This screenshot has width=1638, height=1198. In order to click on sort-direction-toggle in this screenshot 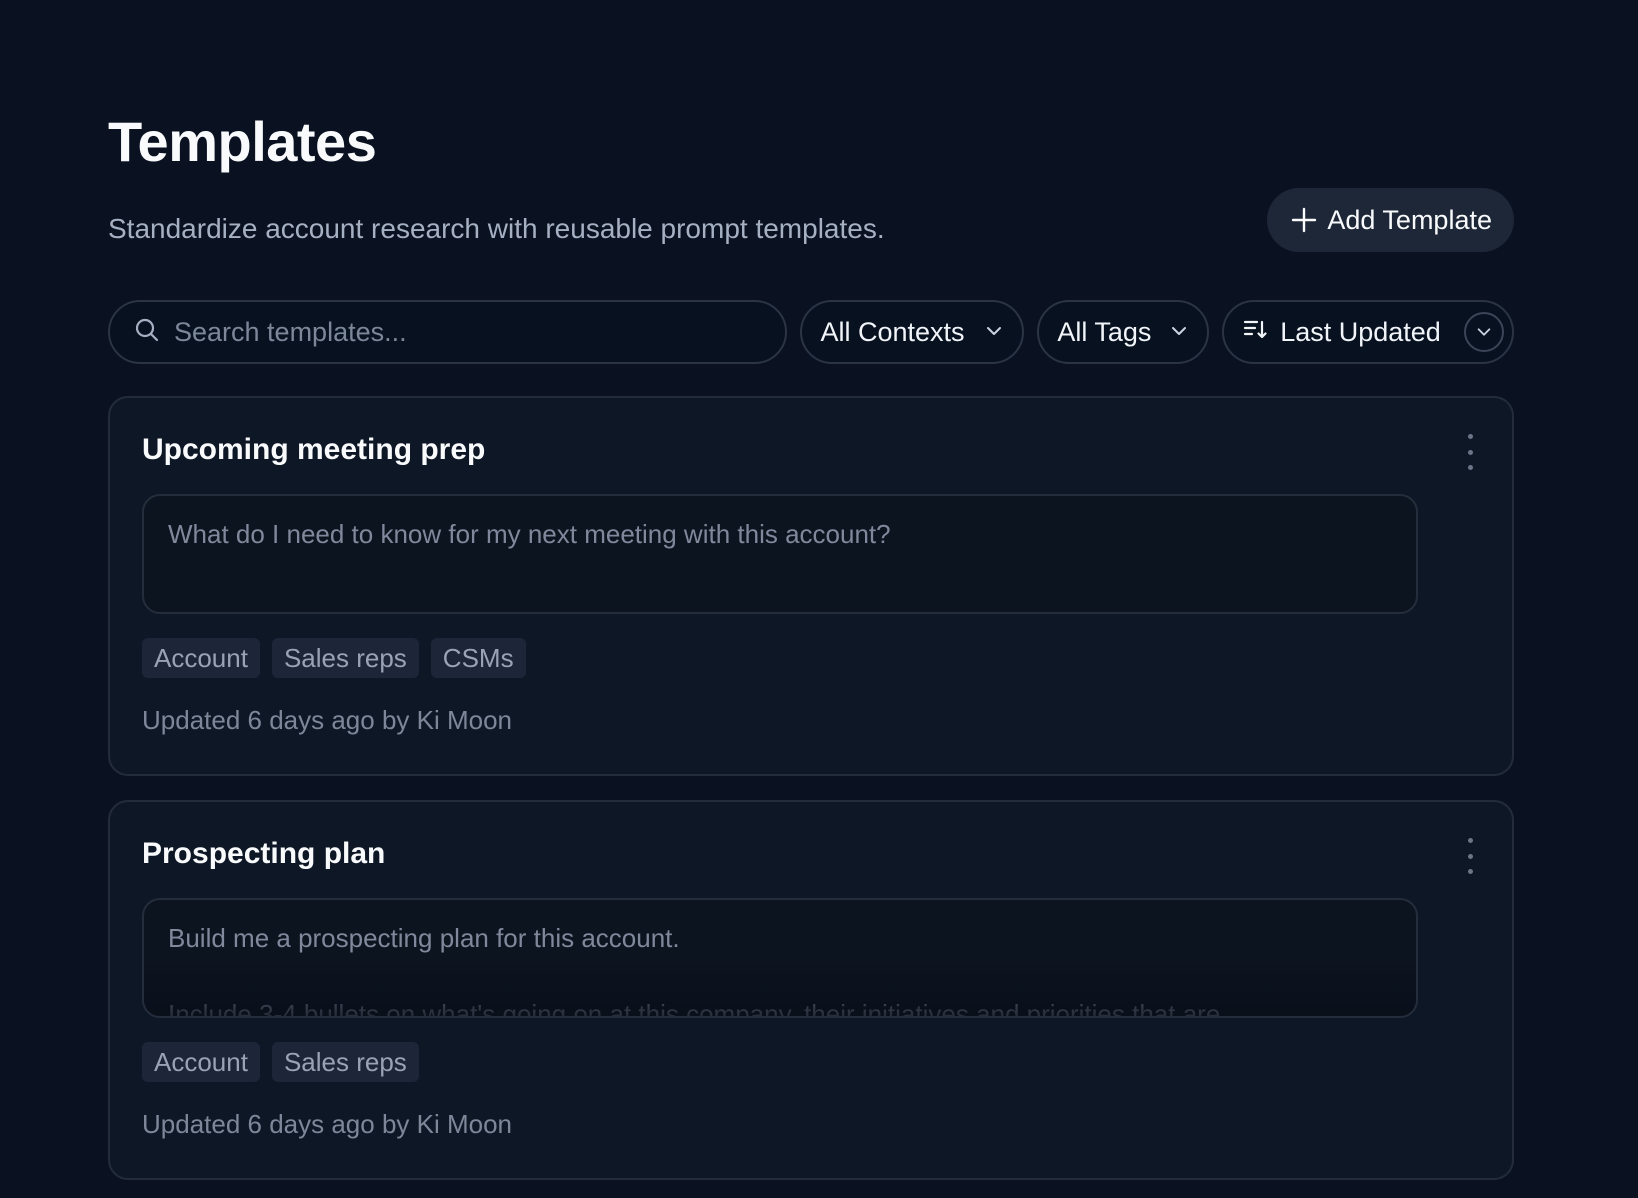, I will do `click(1483, 332)`.